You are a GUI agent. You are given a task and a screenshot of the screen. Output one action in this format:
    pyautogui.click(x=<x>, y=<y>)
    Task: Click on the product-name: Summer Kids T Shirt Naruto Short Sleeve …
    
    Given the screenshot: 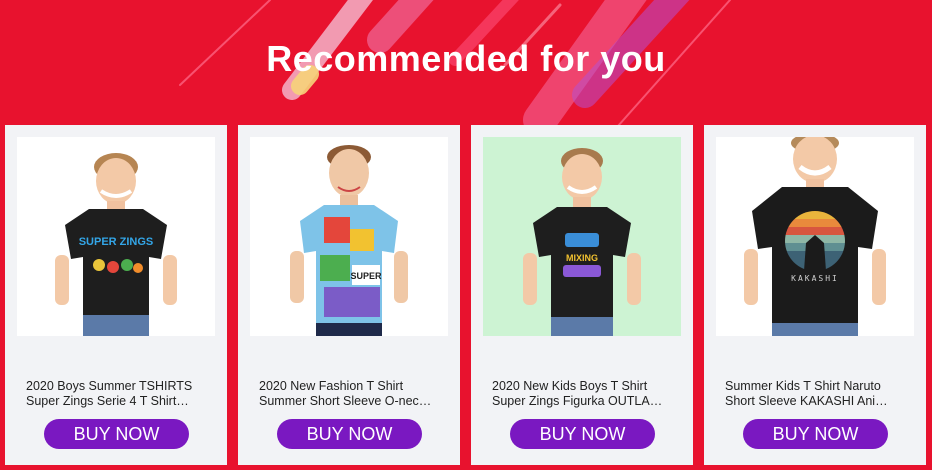 What is the action you would take?
    pyautogui.click(x=817, y=394)
    